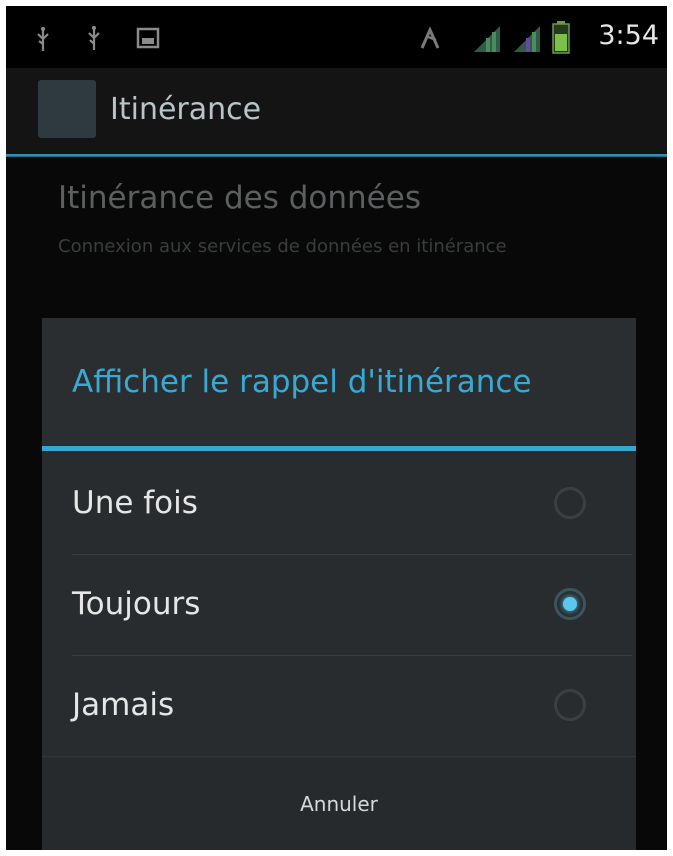 This screenshot has height=856, width=673. I want to click on sd-card-icon, so click(148, 38).